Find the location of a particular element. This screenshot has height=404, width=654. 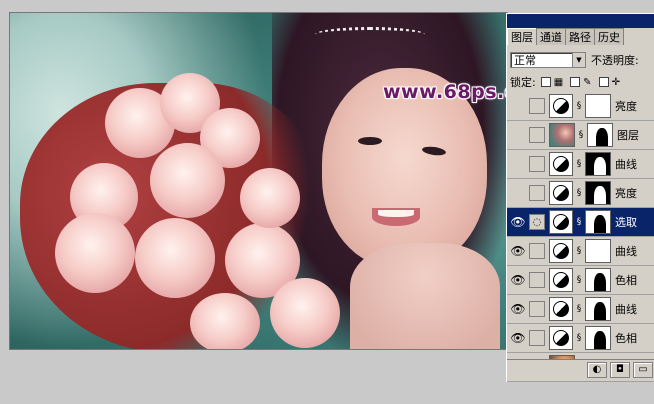

left-eye is located at coordinates (370, 141).